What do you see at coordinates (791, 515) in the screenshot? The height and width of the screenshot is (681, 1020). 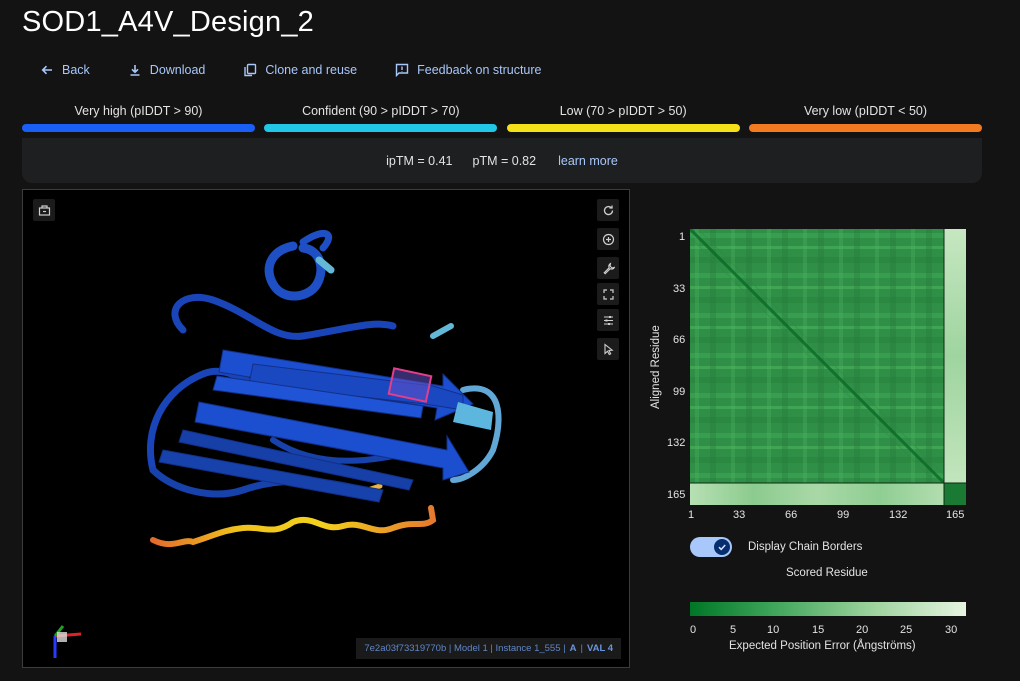 I see `x-tick: 66` at bounding box center [791, 515].